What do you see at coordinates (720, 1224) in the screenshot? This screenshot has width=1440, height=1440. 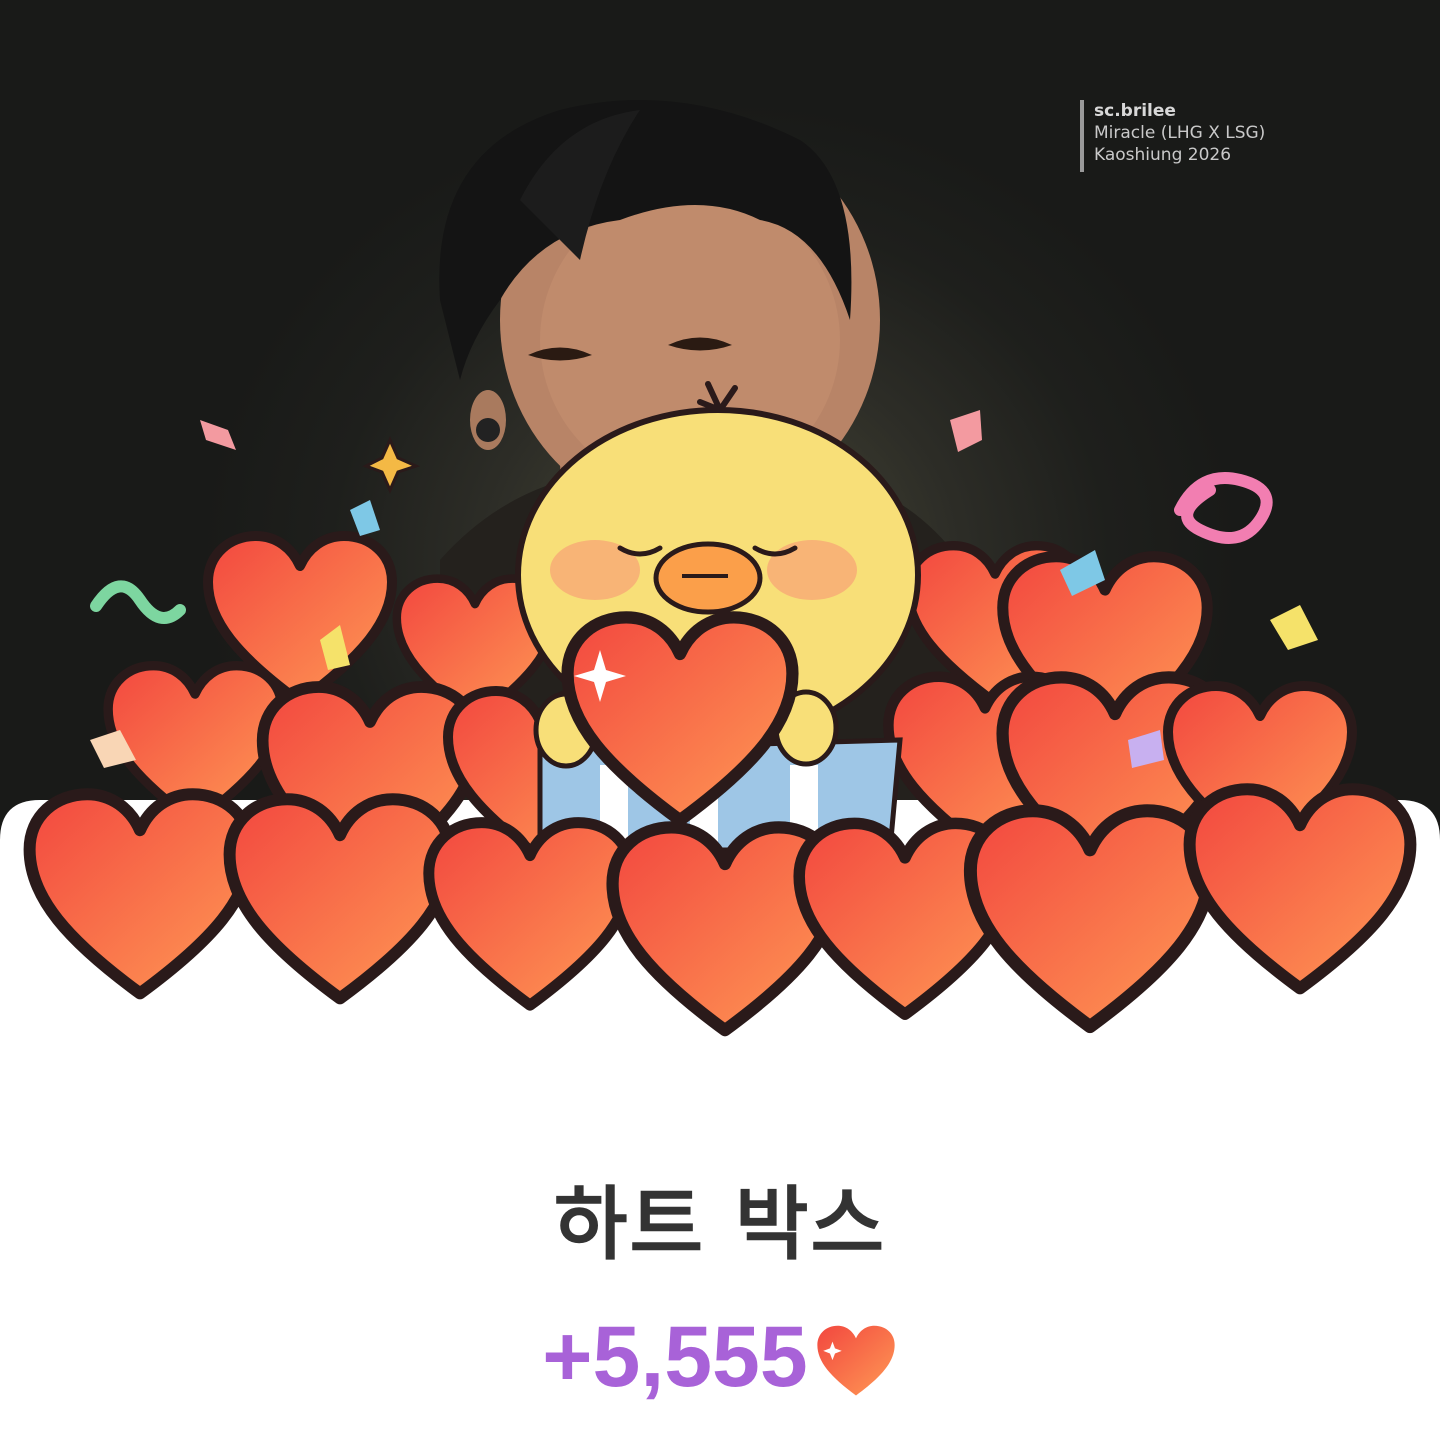 I see `page-title: 하트 박스` at bounding box center [720, 1224].